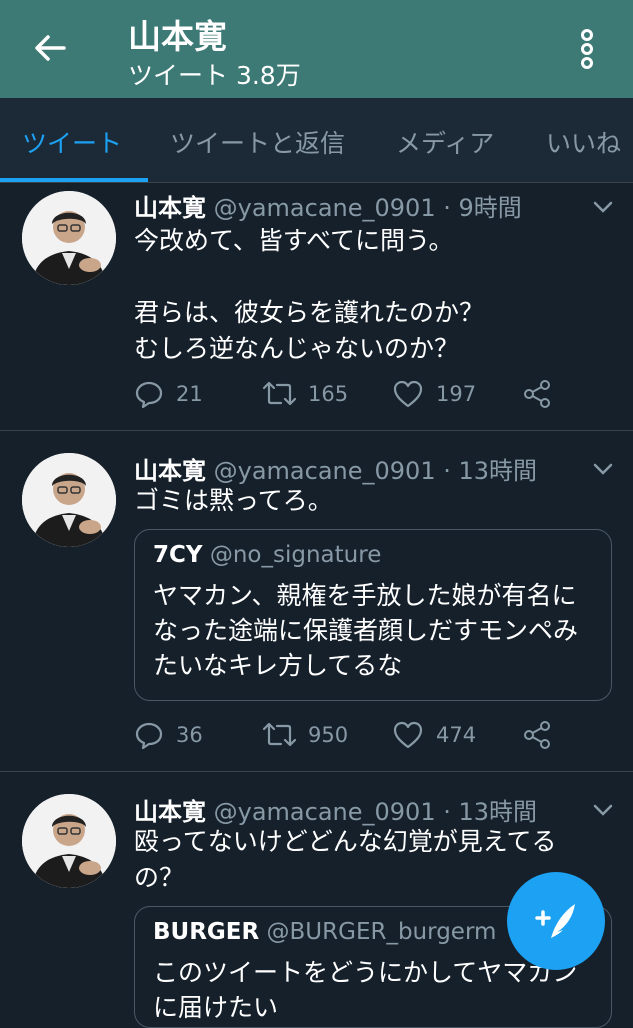 The width and height of the screenshot is (633, 1028). I want to click on profile-name: 山本寛, so click(177, 36).